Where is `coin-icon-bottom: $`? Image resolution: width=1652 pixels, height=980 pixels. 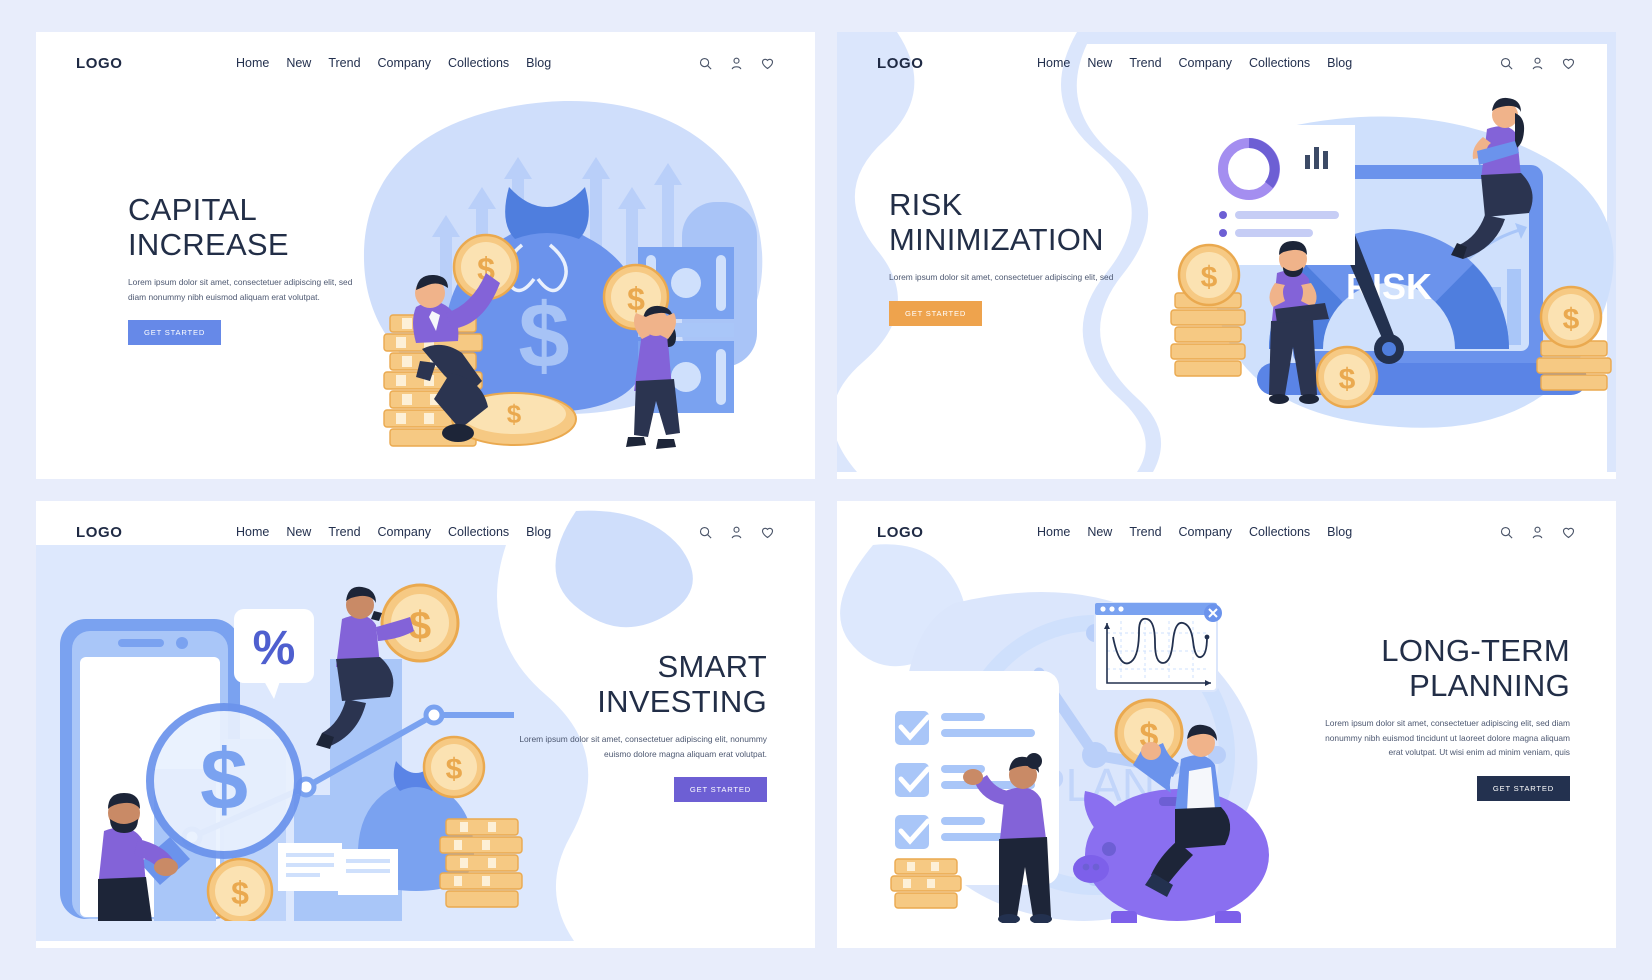
coin-icon-bottom: $ is located at coordinates (240, 889).